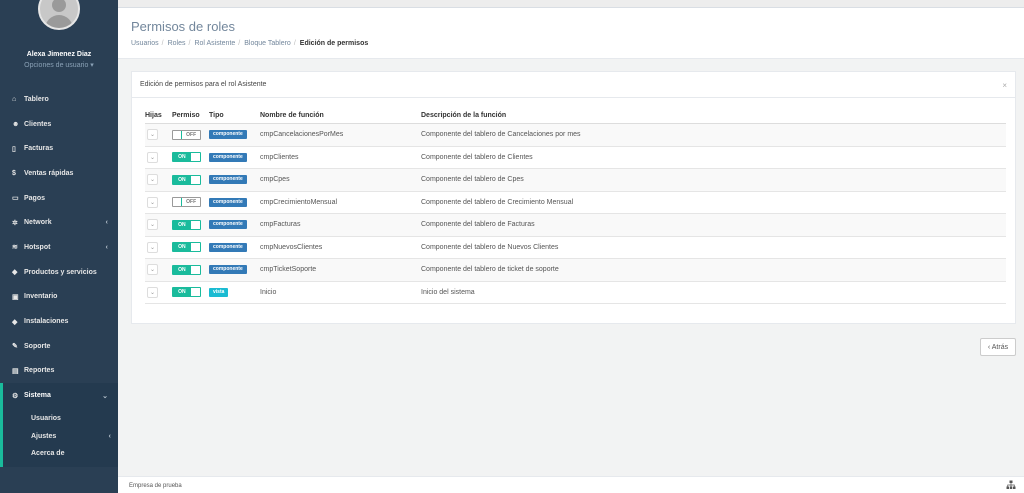 This screenshot has width=1024, height=493. What do you see at coordinates (291, 247) in the screenshot?
I see `function-name: cmpNuevosClientes` at bounding box center [291, 247].